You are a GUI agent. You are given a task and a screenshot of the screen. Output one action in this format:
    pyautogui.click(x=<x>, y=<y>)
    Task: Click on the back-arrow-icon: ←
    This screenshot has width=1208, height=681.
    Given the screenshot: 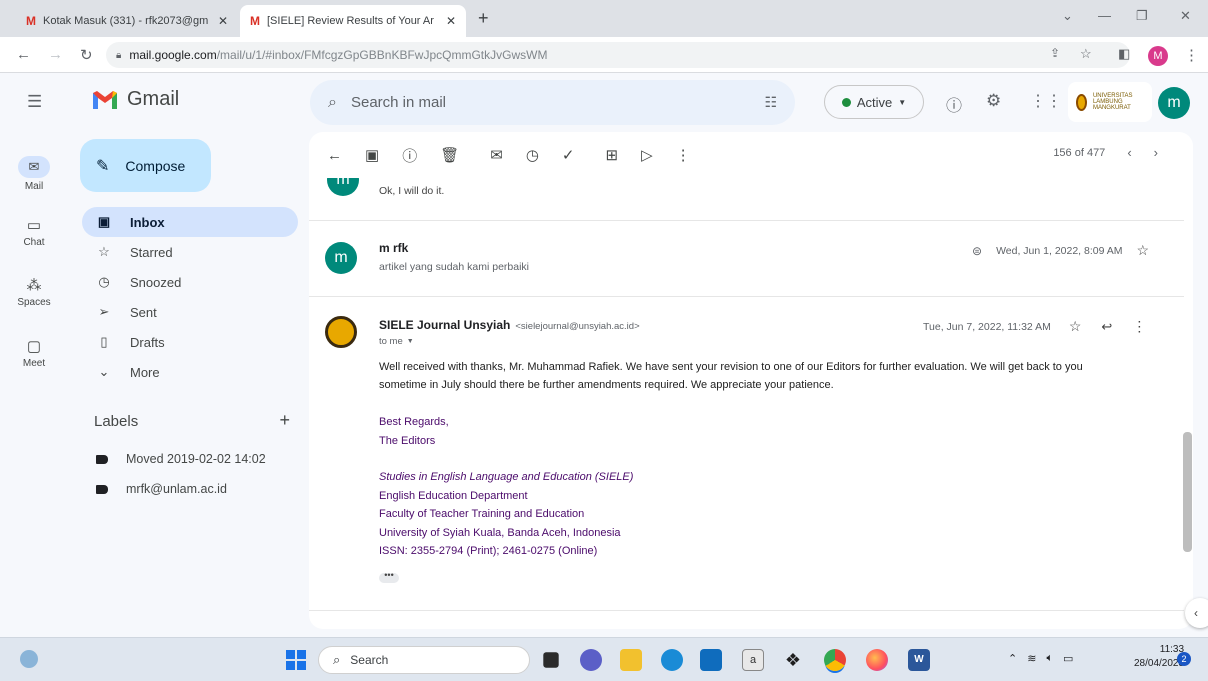 What is the action you would take?
    pyautogui.click(x=23, y=54)
    